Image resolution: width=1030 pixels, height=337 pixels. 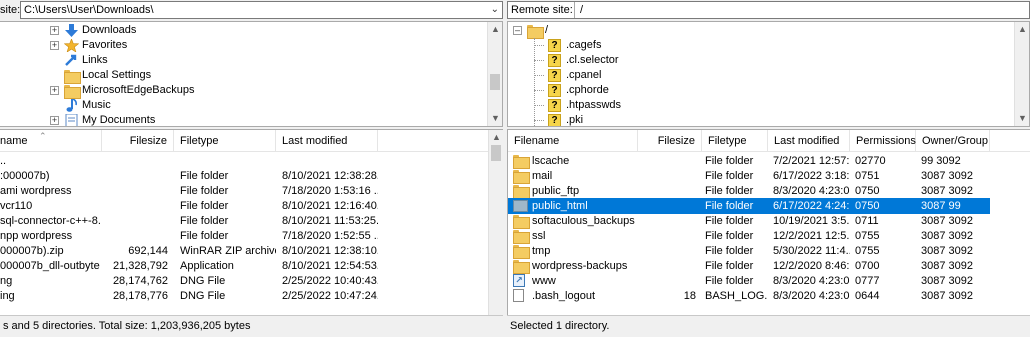 What do you see at coordinates (240, 105) in the screenshot?
I see `tree-item-music: Music` at bounding box center [240, 105].